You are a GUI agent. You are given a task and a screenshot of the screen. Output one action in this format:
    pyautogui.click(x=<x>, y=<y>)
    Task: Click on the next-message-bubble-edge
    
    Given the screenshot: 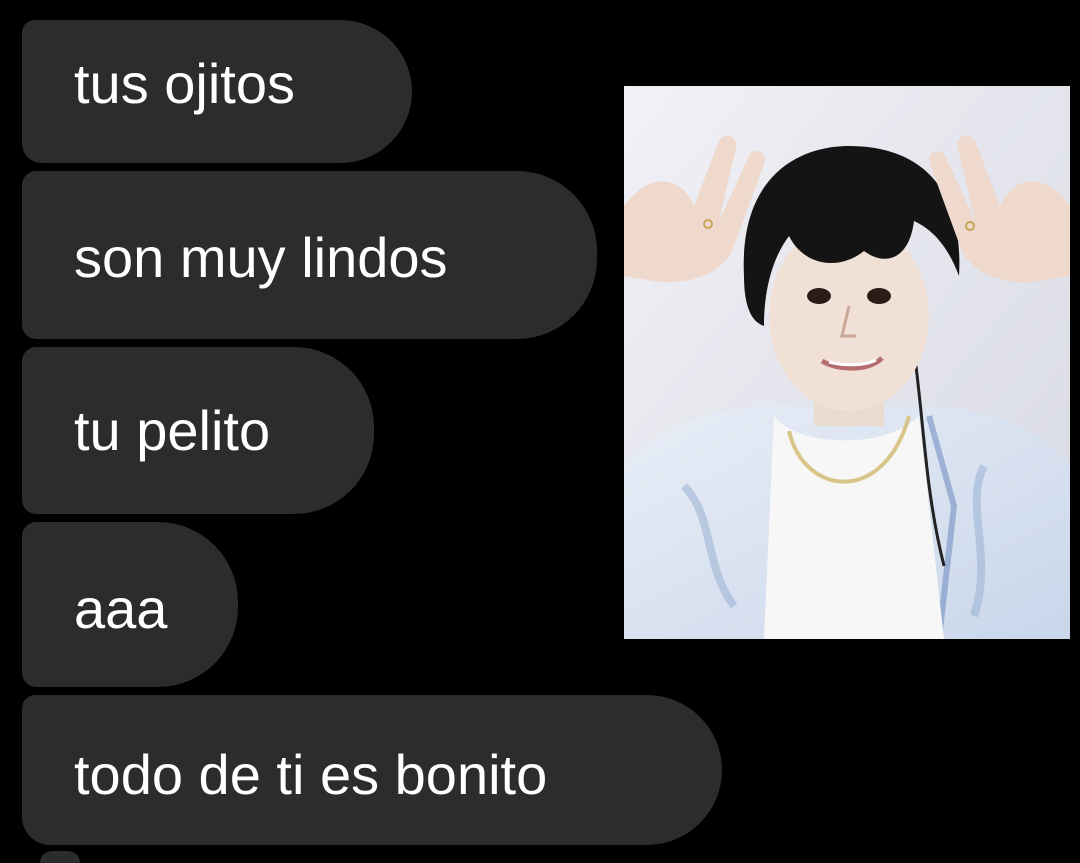 What is the action you would take?
    pyautogui.click(x=60, y=857)
    